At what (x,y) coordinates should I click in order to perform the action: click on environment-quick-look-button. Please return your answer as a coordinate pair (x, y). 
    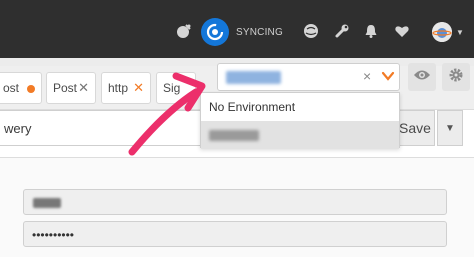
    Looking at the image, I should click on (422, 77).